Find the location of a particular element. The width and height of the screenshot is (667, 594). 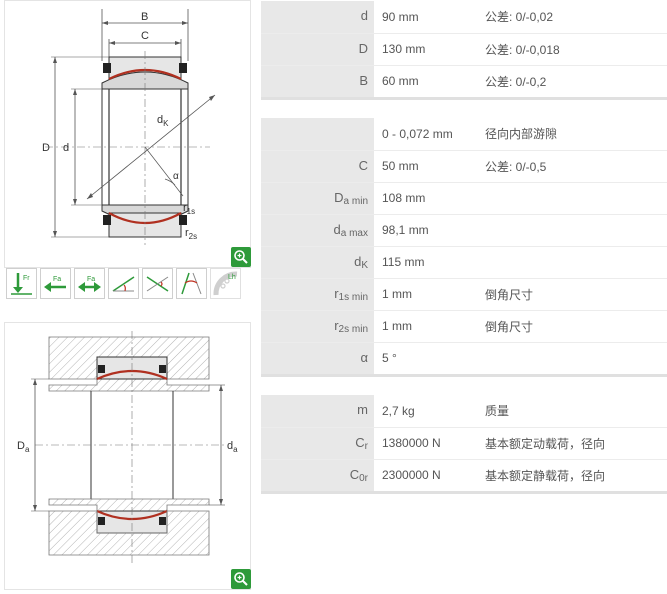

row-label: m is located at coordinates (317, 411).